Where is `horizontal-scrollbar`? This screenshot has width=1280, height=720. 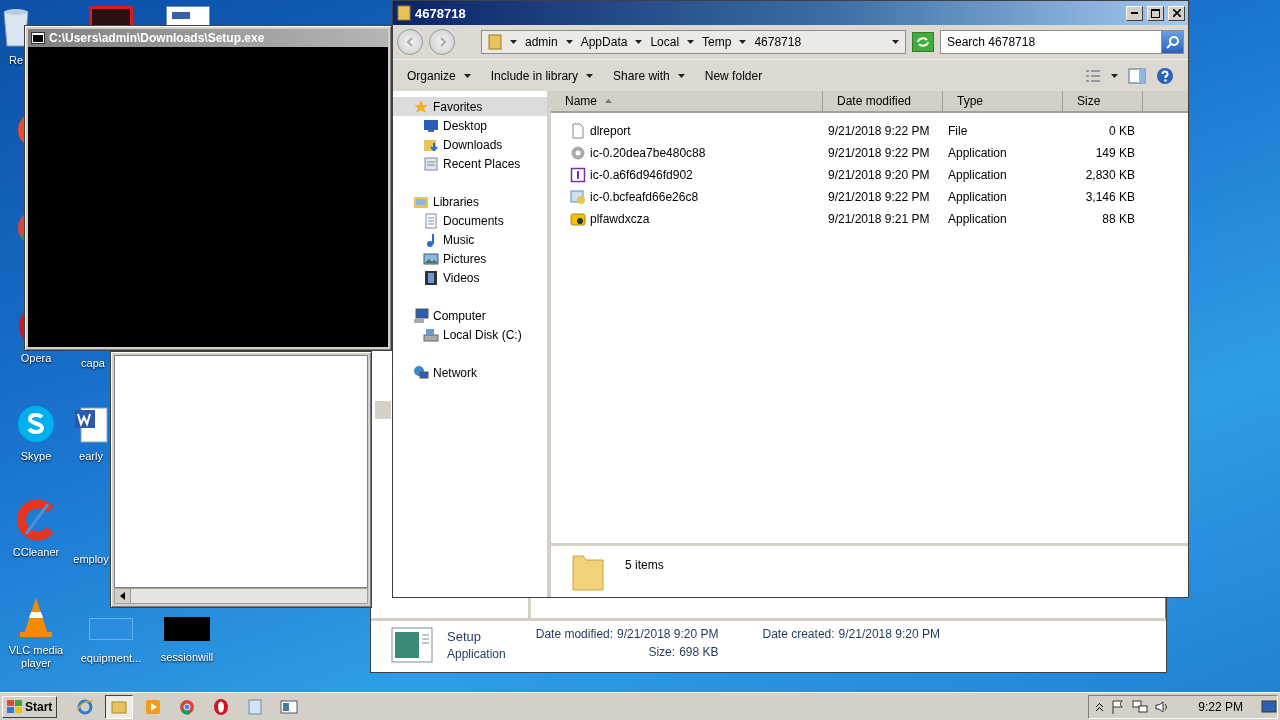
horizontal-scrollbar is located at coordinates (241, 596).